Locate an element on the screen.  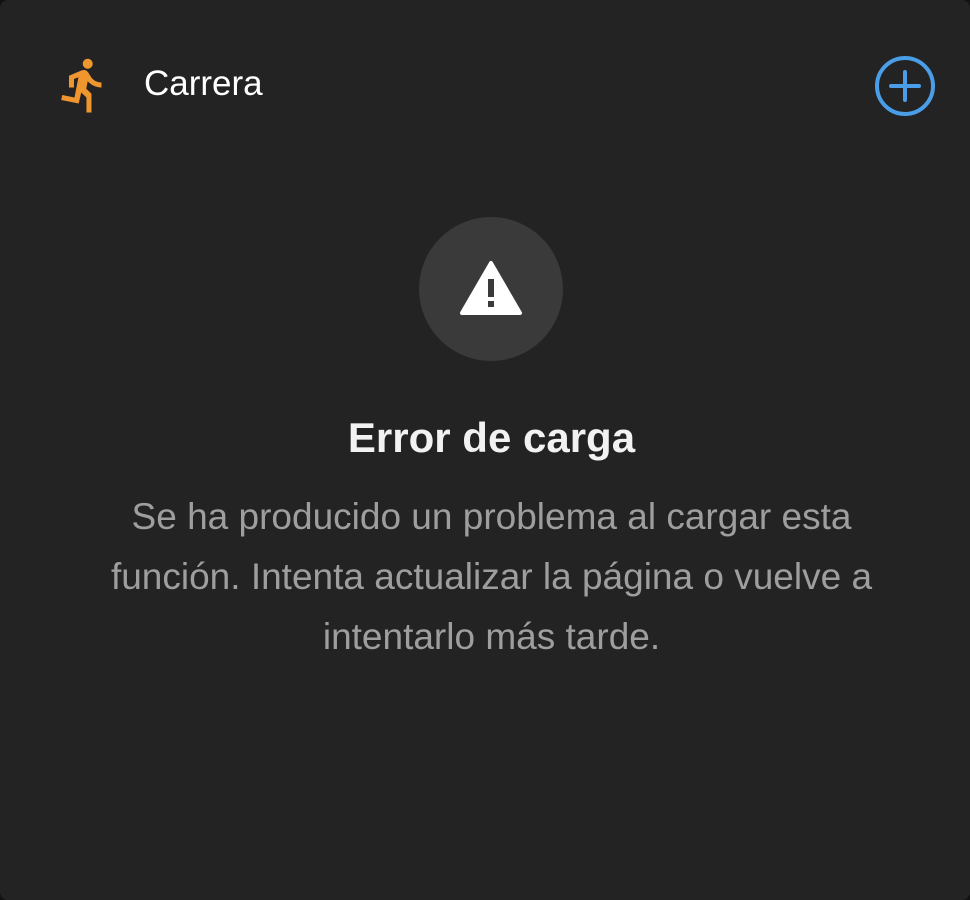
widget-title: Carrera is located at coordinates (203, 83).